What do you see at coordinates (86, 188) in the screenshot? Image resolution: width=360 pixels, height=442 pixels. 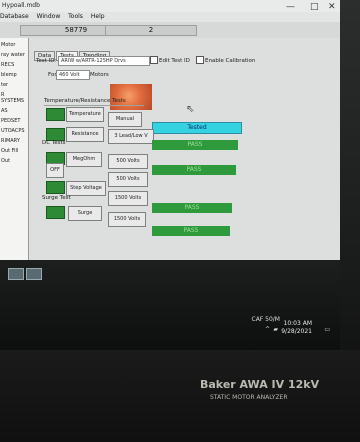 I see `step-voltage-button: Step Voltage` at bounding box center [86, 188].